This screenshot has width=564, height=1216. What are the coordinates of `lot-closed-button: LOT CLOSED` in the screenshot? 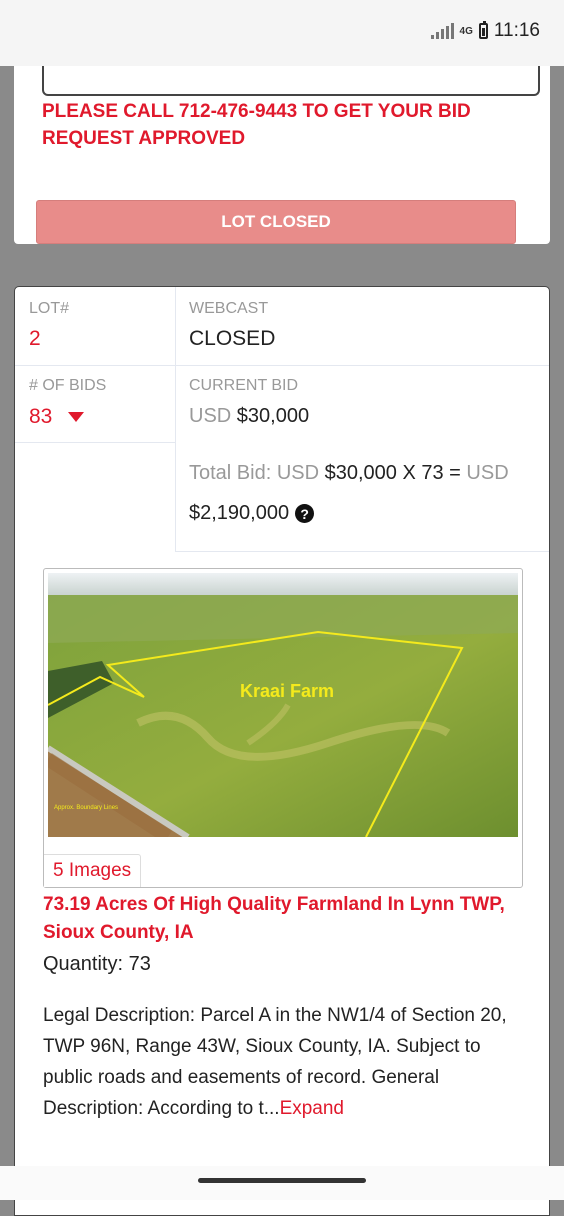 It's located at (276, 222).